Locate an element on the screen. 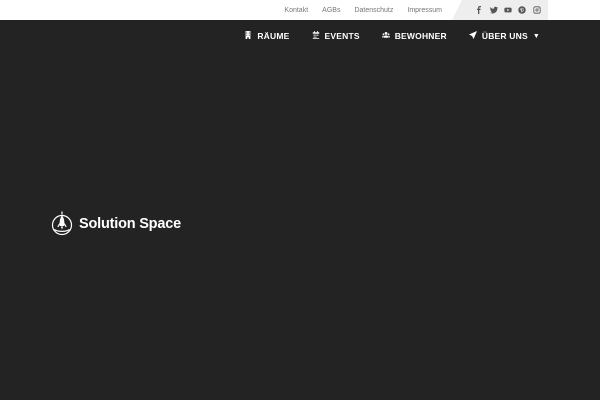 Image resolution: width=600 pixels, height=400 pixels. top-links: Kontakt AGBs Datenschutz Impressum is located at coordinates (363, 10).